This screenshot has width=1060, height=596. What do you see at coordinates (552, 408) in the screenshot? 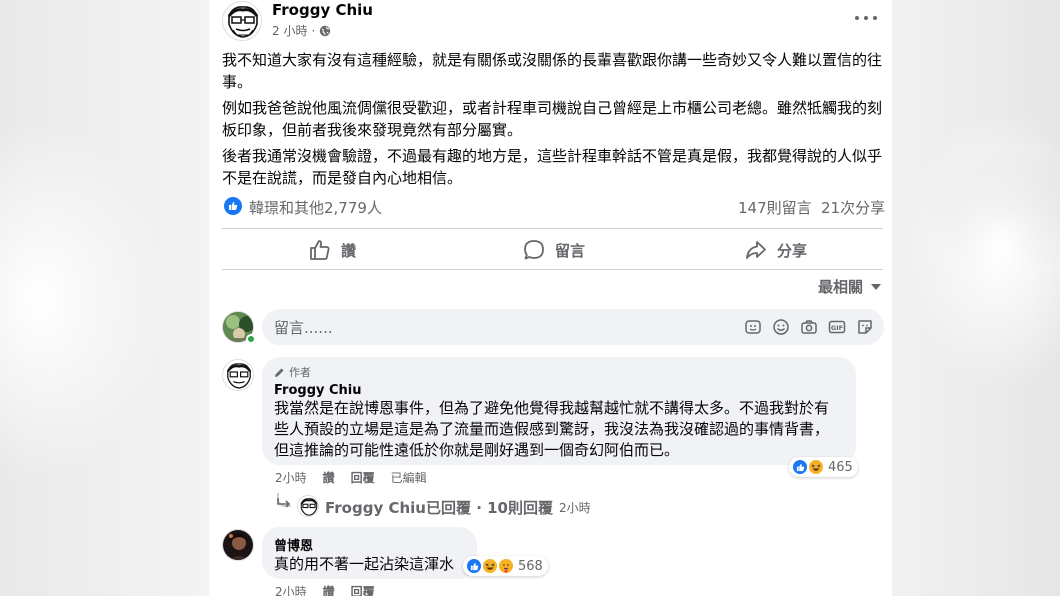
I see `comment-text-line-1: 我當然是在說博恩事件，但為了避免他覺得我越幫越忙就不講得太多。不過我對於有` at bounding box center [552, 408].